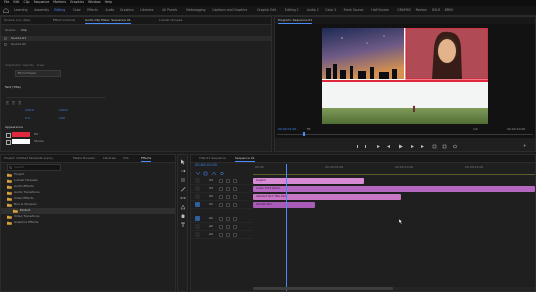 Image resolution: width=536 pixels, height=292 pixels. Describe the element at coordinates (206, 165) in the screenshot. I see `timeline-timecode: 00:00:01:00` at that location.